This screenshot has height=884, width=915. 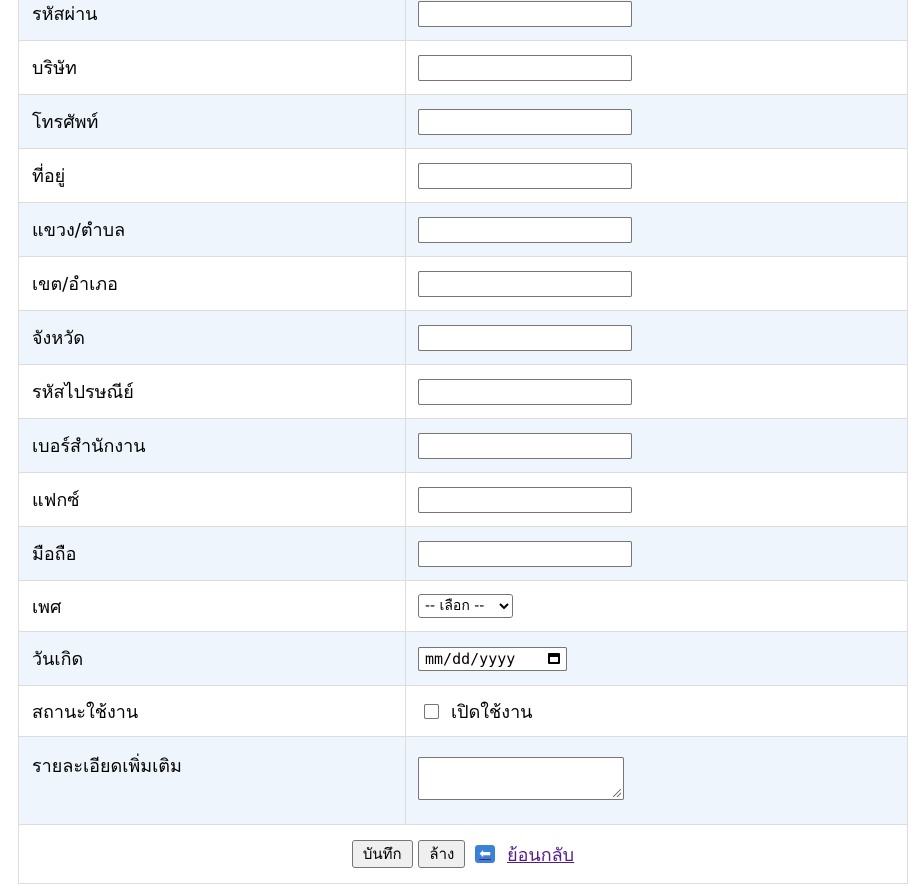 What do you see at coordinates (525, 445) in the screenshot?
I see `office-phone-input` at bounding box center [525, 445].